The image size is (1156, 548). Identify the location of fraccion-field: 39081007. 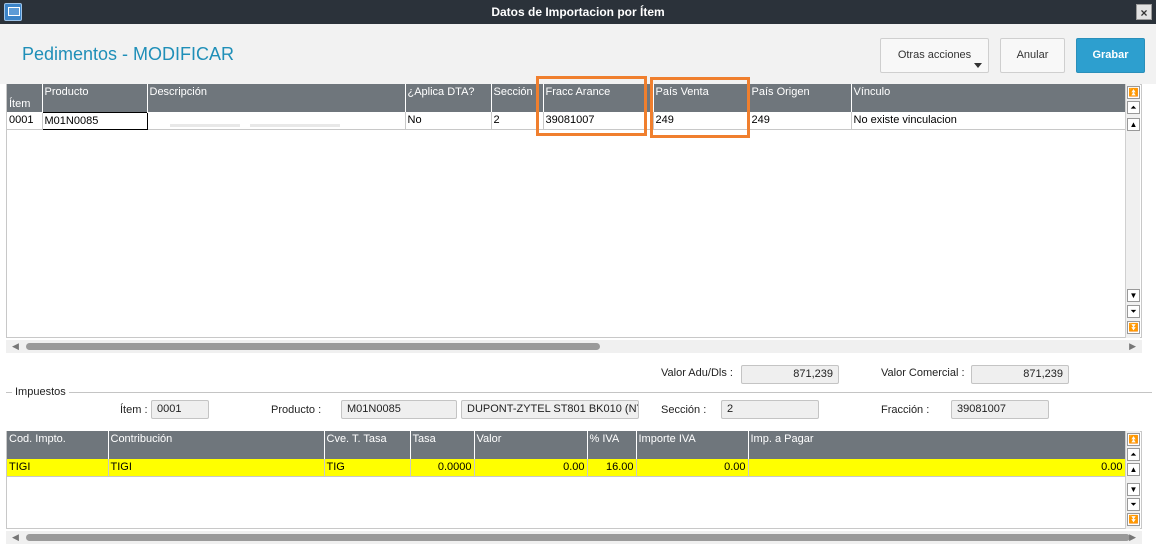
(1000, 409).